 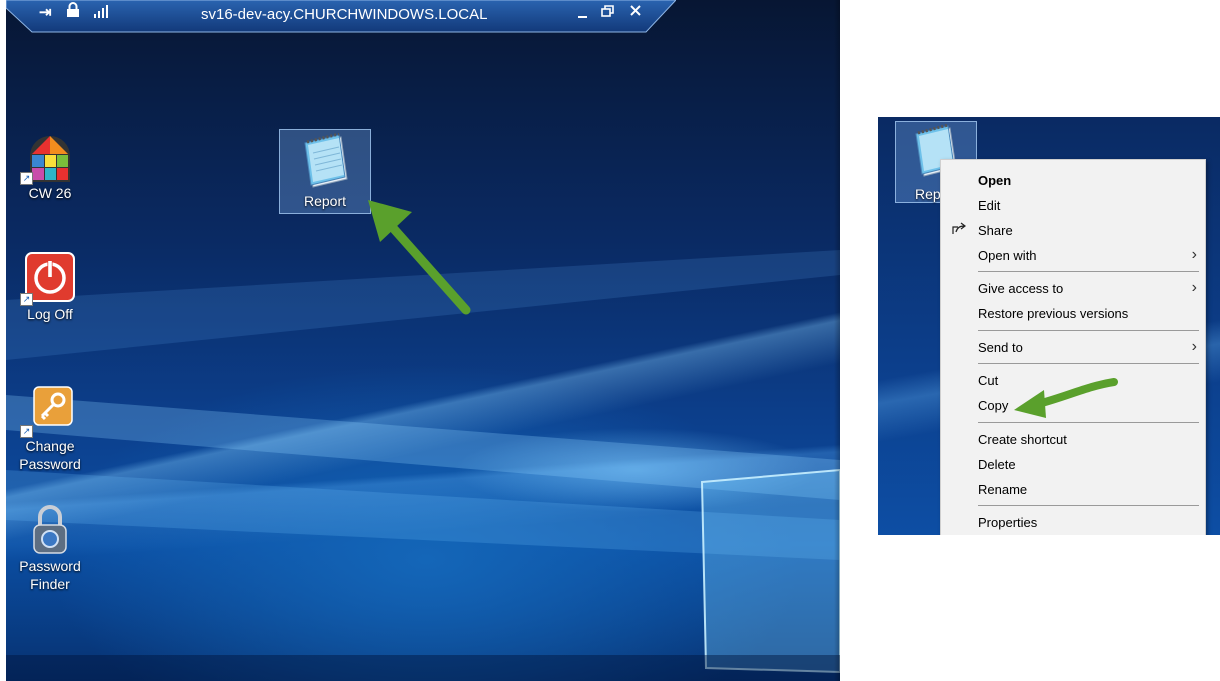 I want to click on lock-icon, so click(x=73, y=12).